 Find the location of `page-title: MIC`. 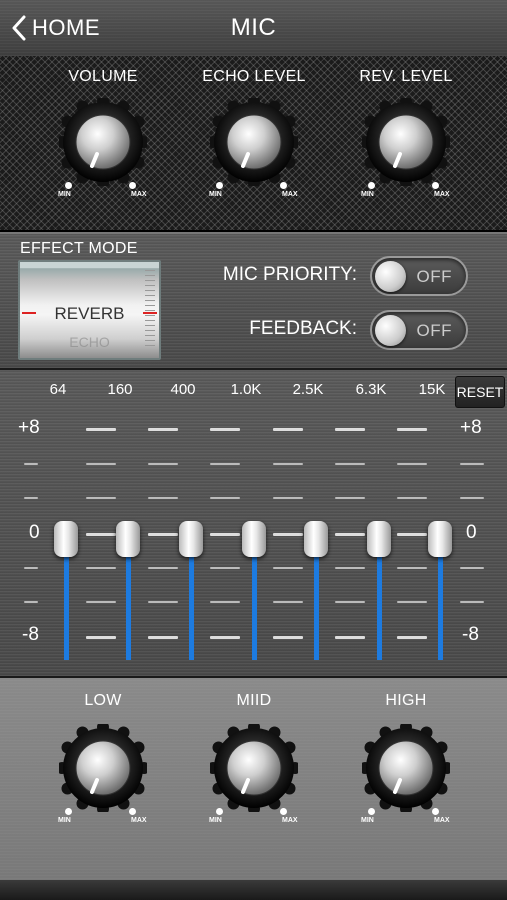

page-title: MIC is located at coordinates (253, 27).